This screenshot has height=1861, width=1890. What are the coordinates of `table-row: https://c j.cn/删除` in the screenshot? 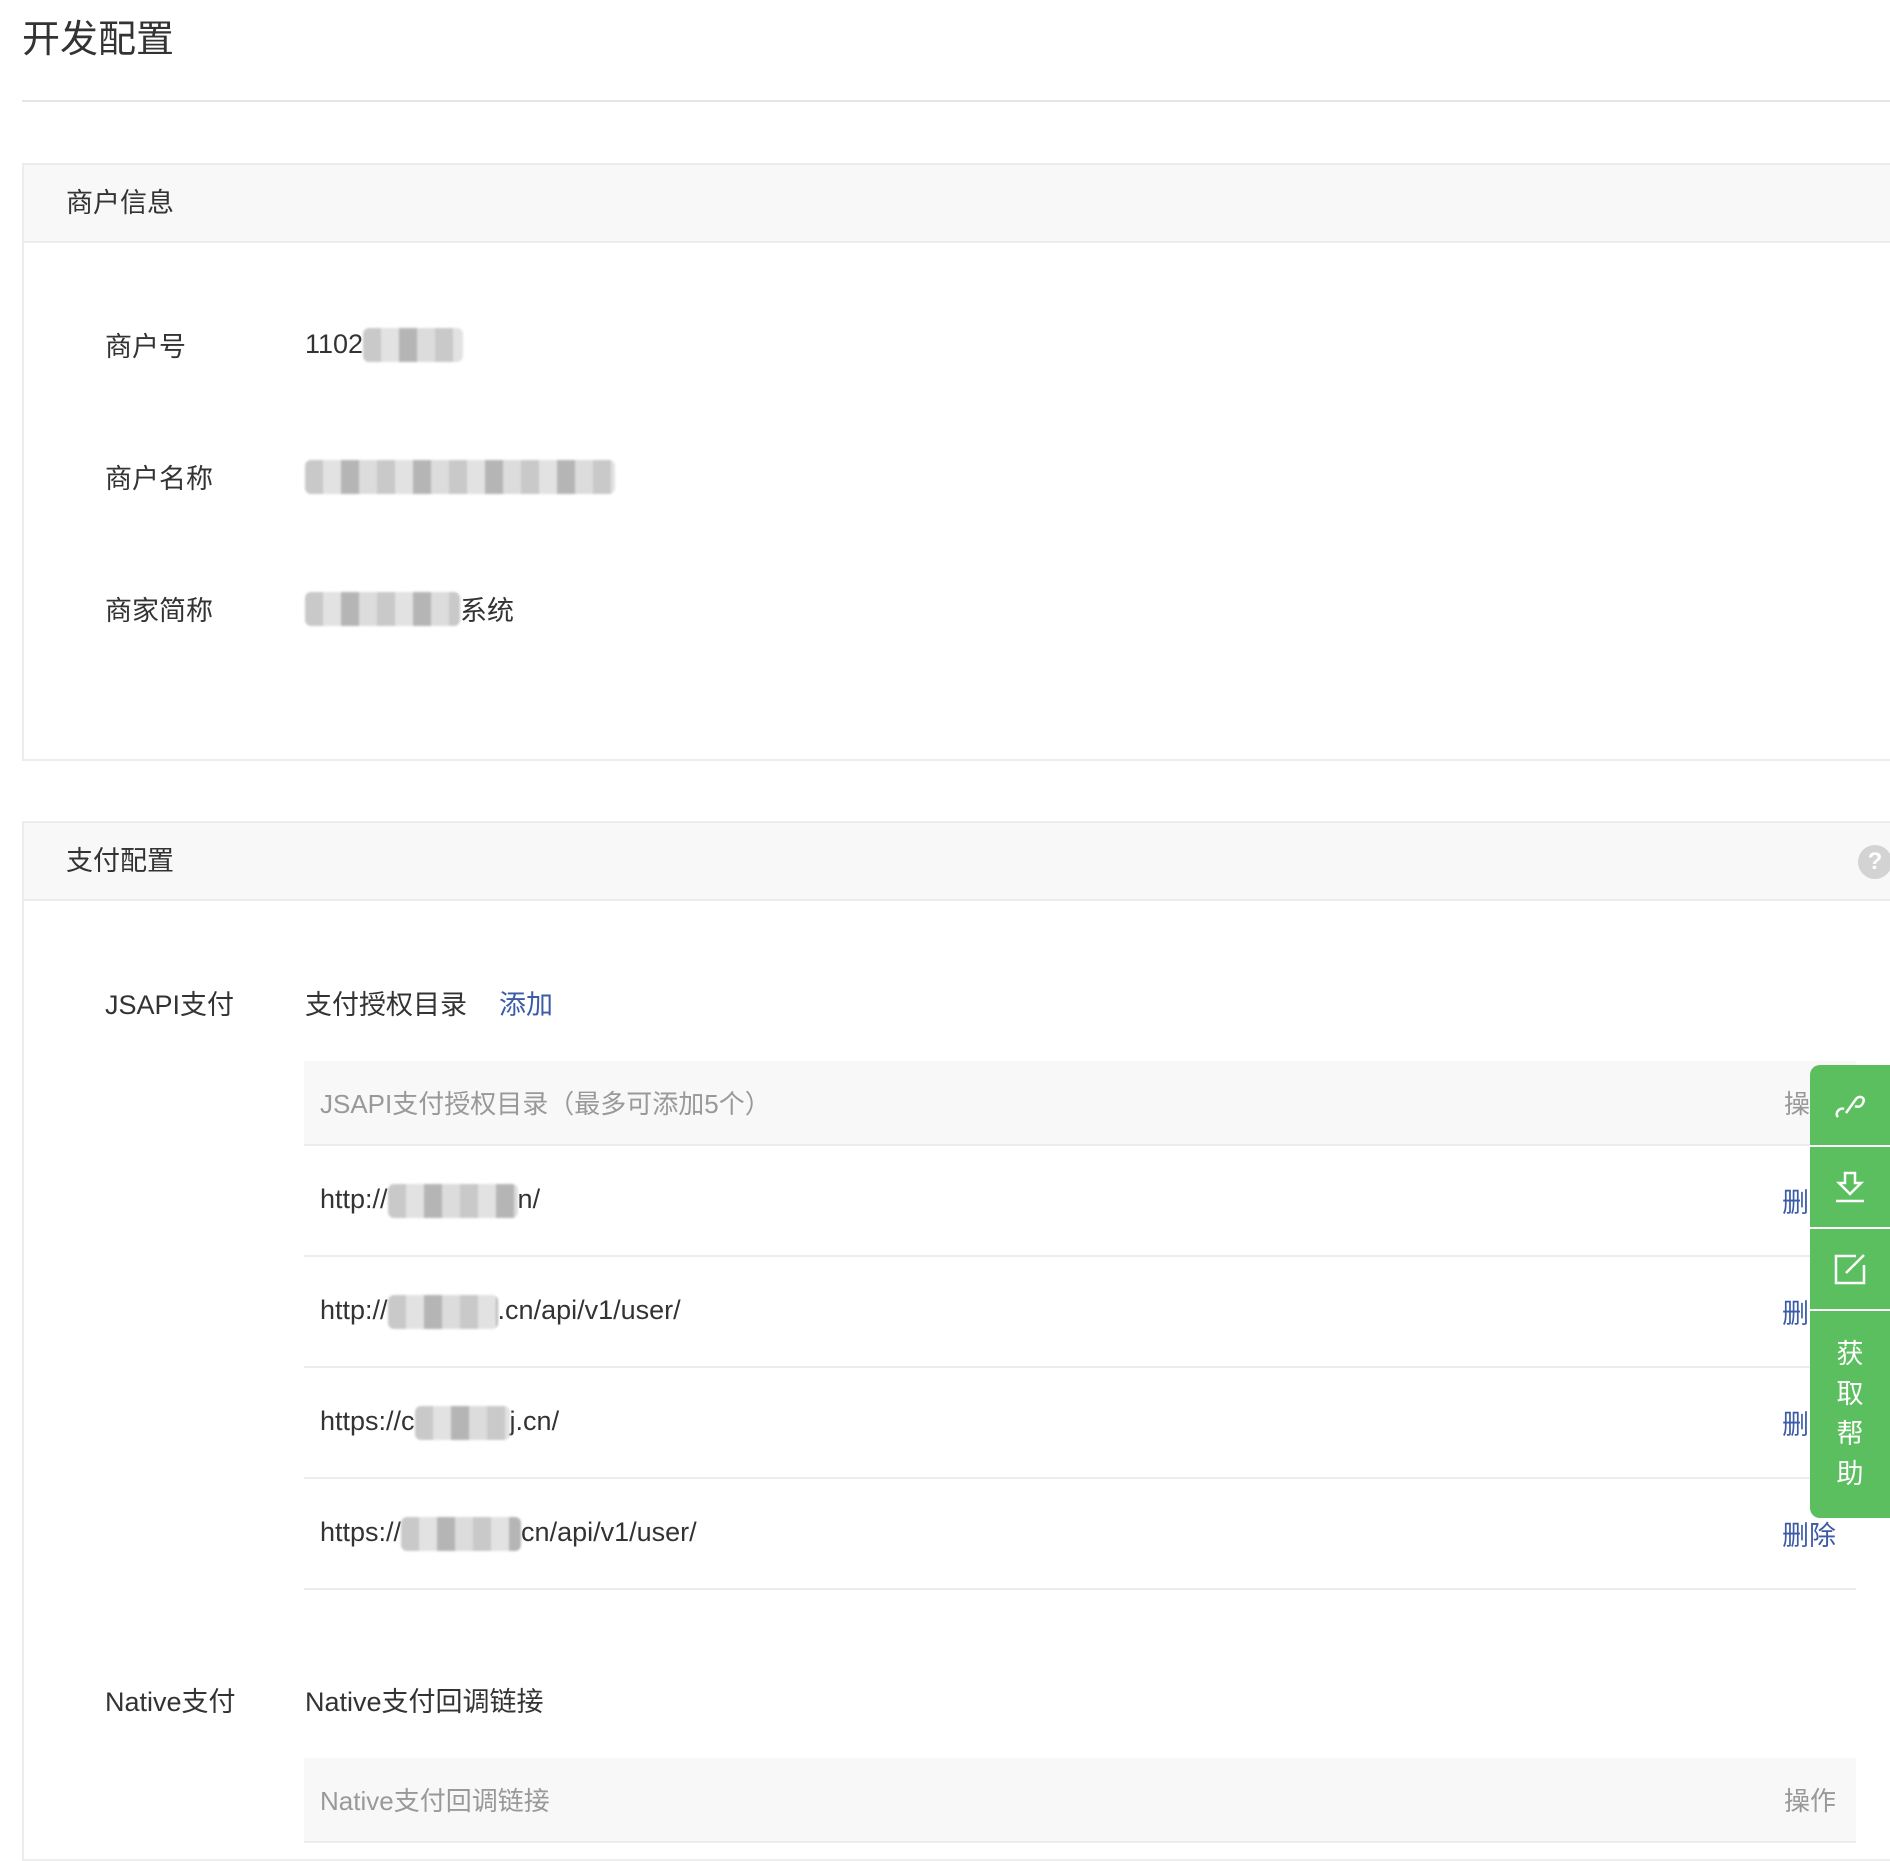 It's located at (1080, 1423).